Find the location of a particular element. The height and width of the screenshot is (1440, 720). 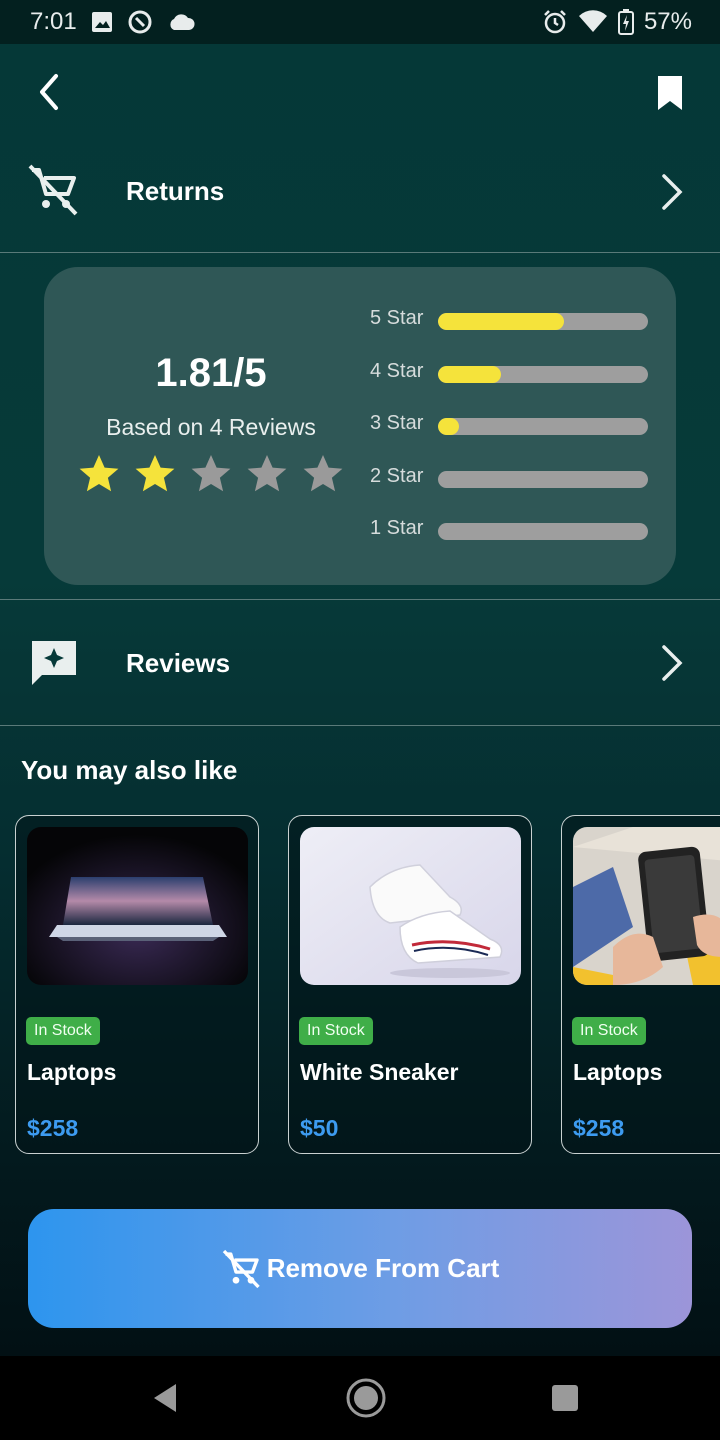

top-bar is located at coordinates (360, 92).